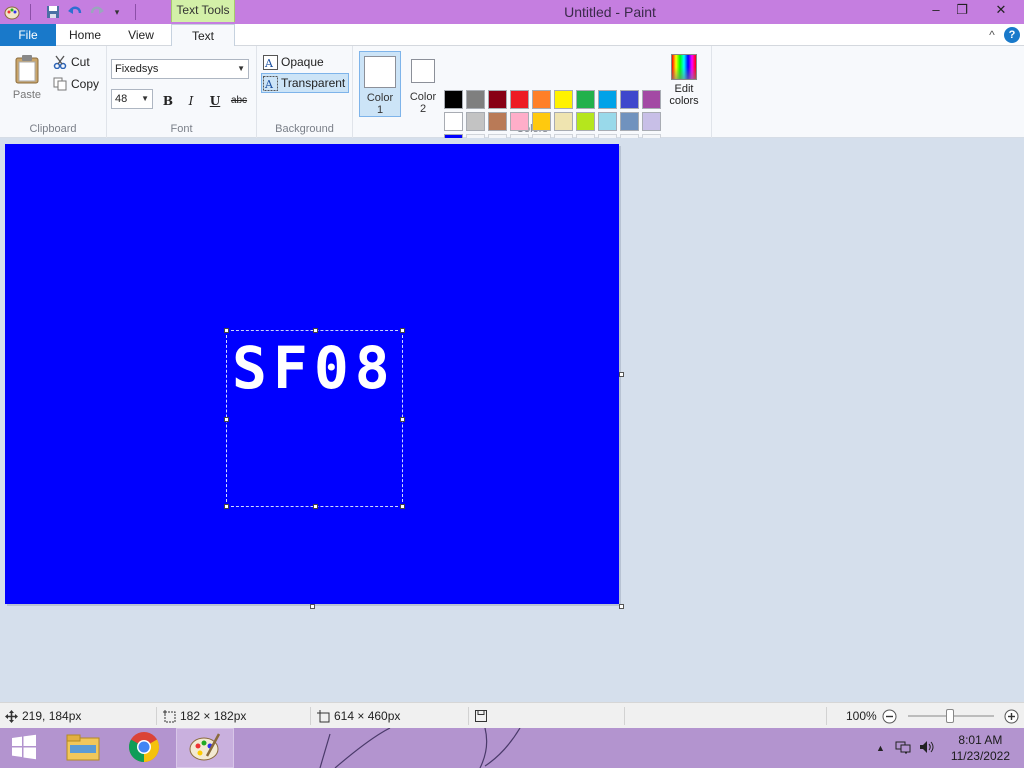 The height and width of the screenshot is (768, 1024). What do you see at coordinates (512, 35) in the screenshot?
I see `ribbon-tabs: File Home View Text ^ ?` at bounding box center [512, 35].